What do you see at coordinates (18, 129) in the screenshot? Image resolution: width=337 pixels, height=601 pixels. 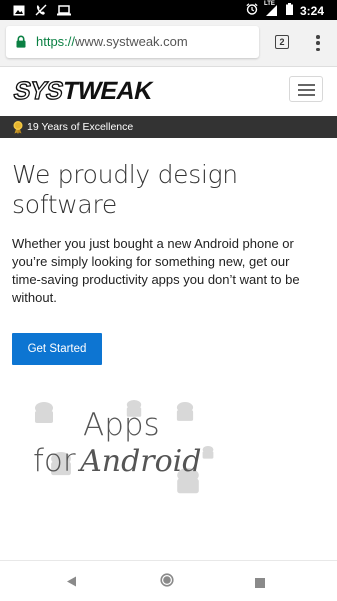 I see `medal-icon` at bounding box center [18, 129].